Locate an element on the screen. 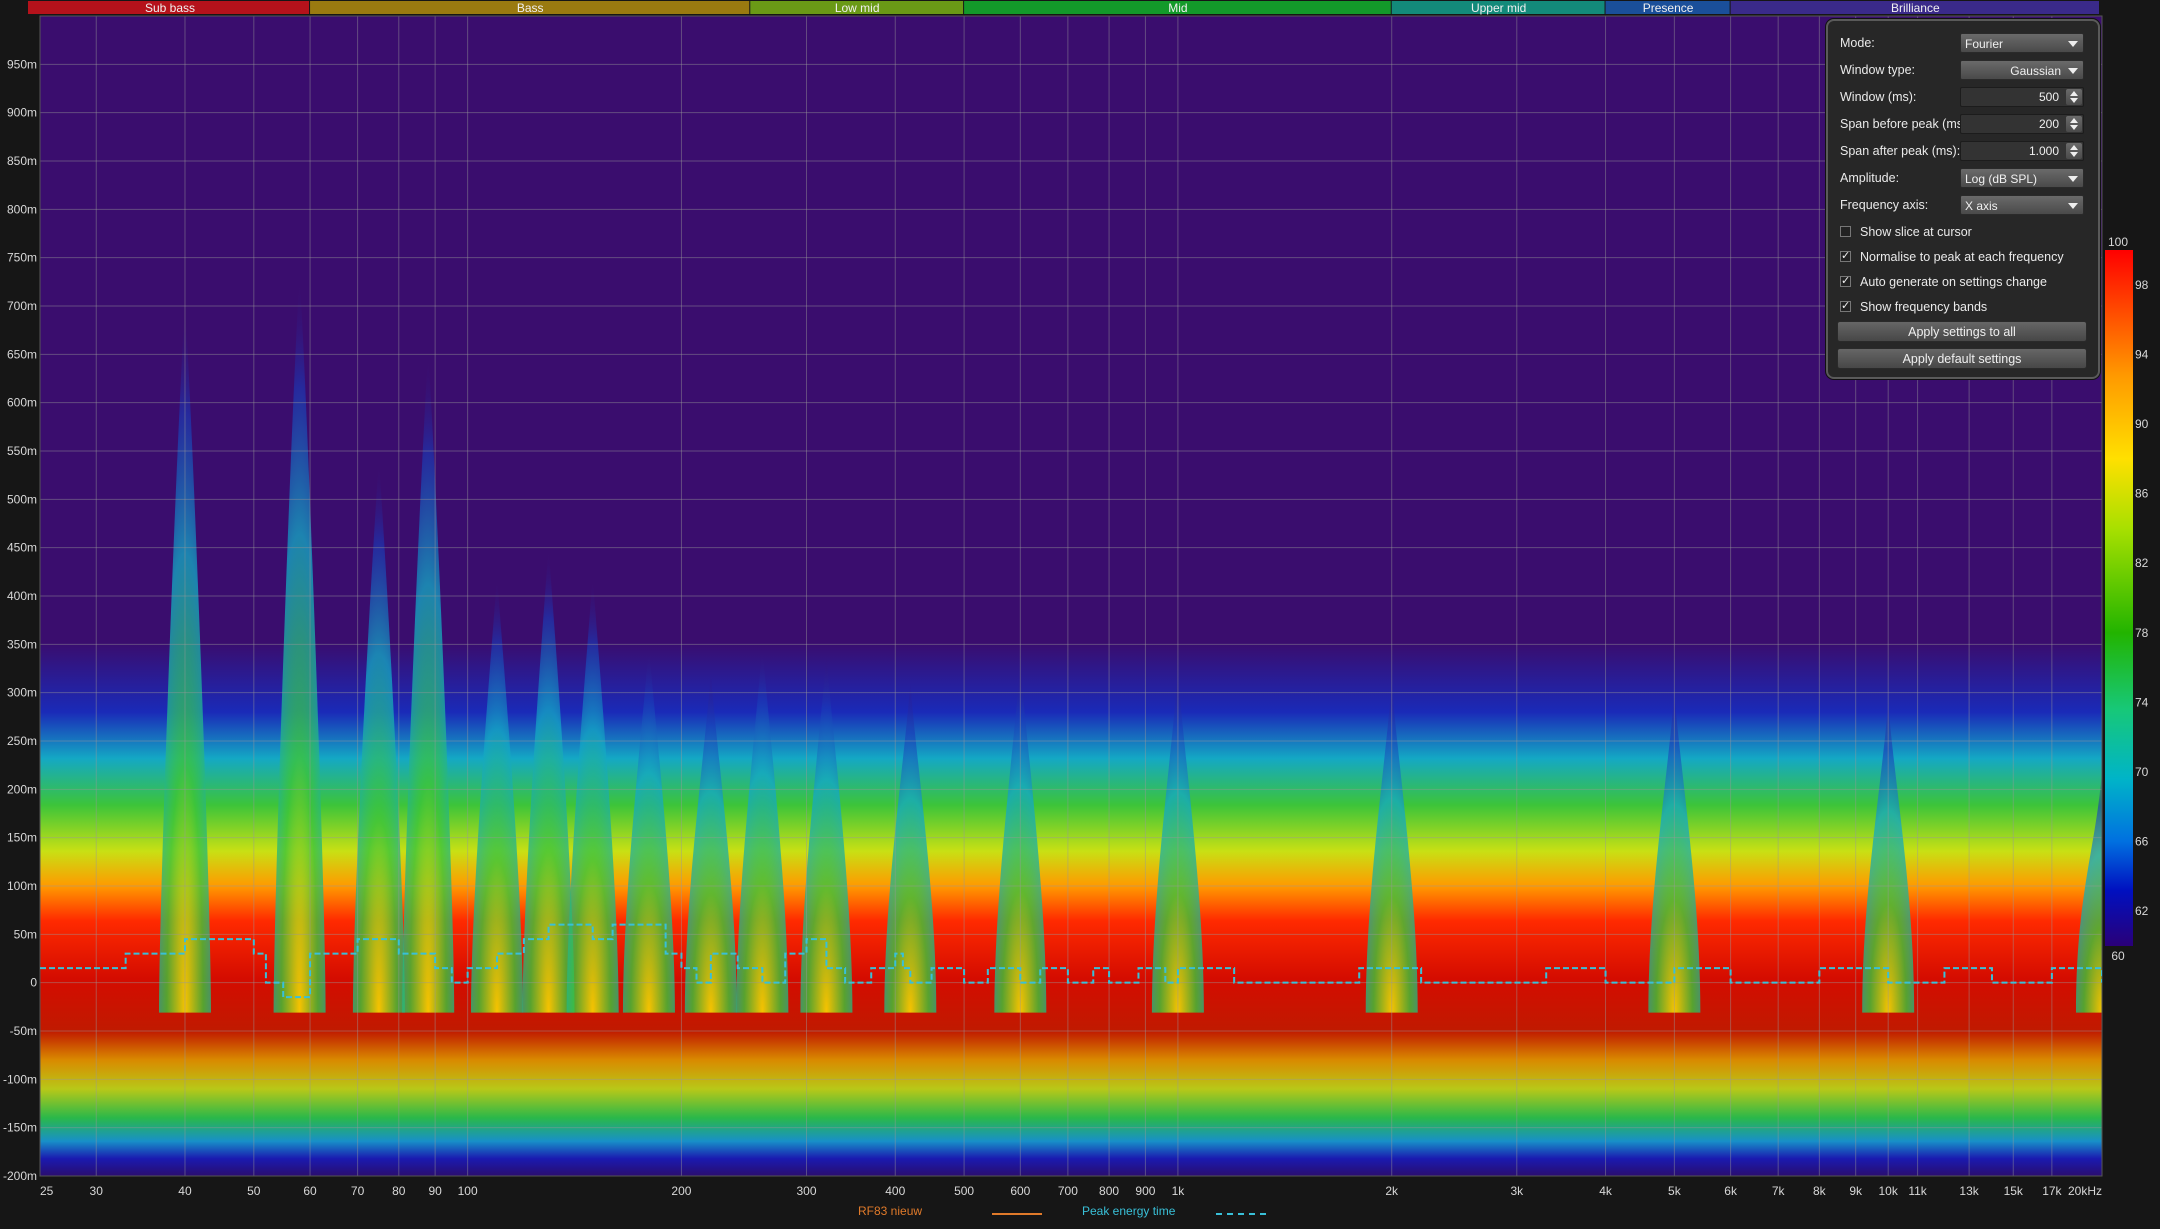 The height and width of the screenshot is (1229, 2160). y-tick-label: 600m is located at coordinates (22, 403).